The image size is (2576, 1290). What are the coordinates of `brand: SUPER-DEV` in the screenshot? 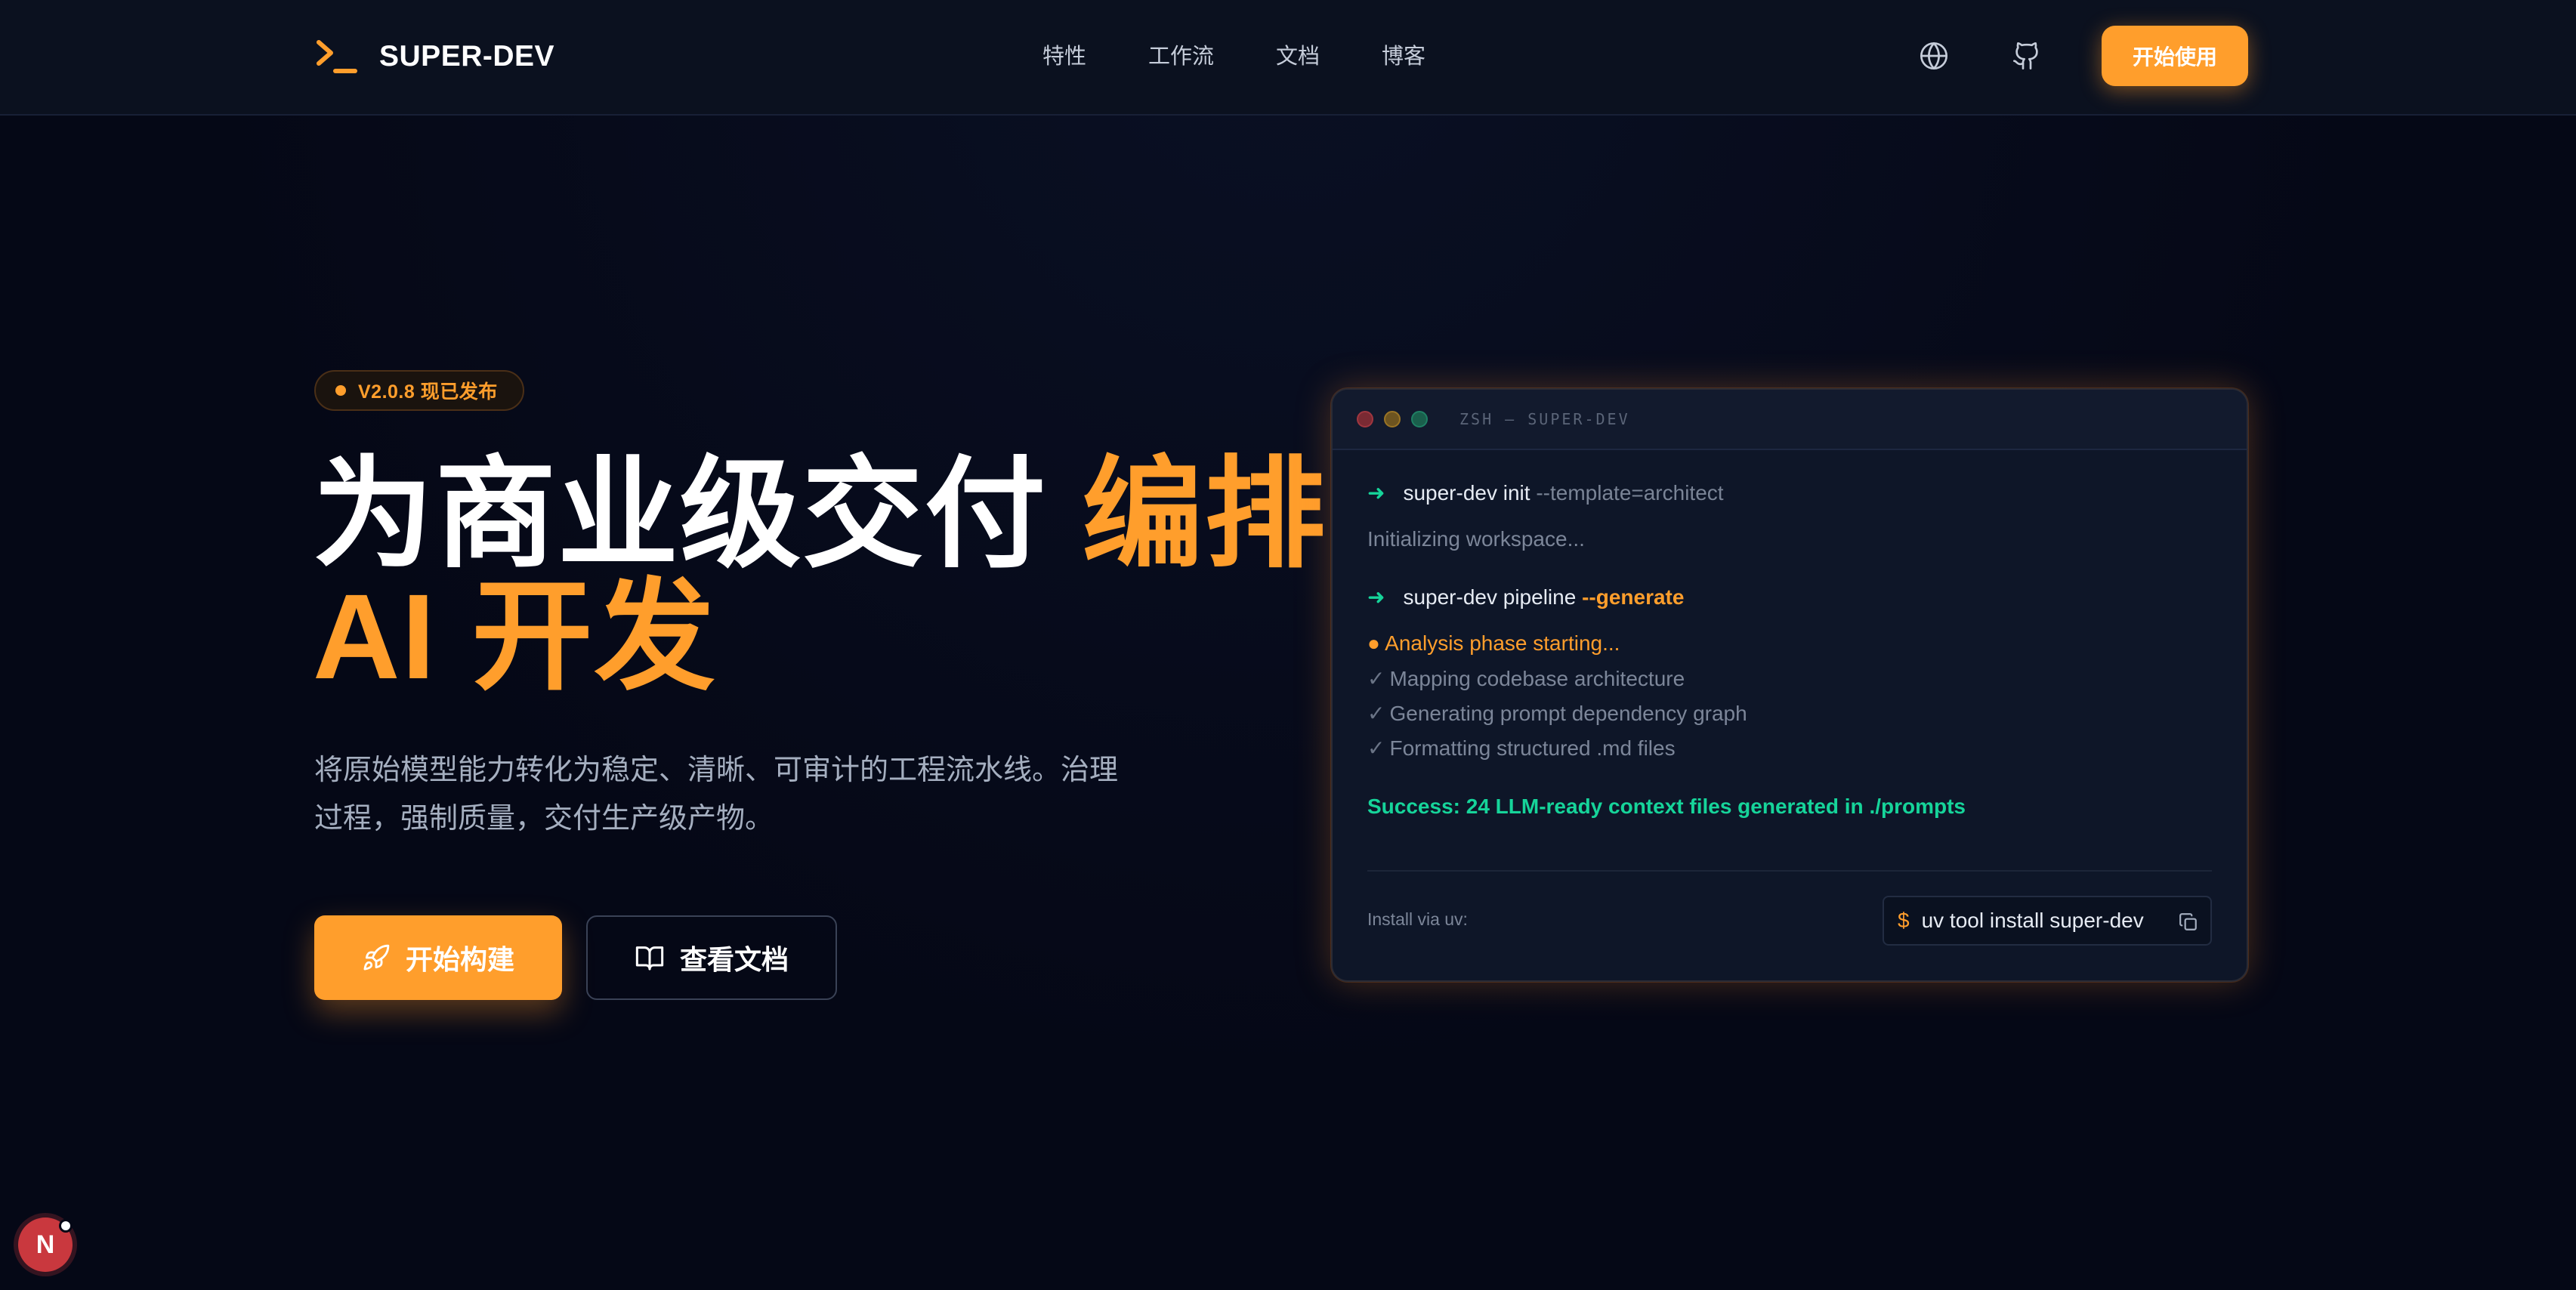 It's located at (435, 56).